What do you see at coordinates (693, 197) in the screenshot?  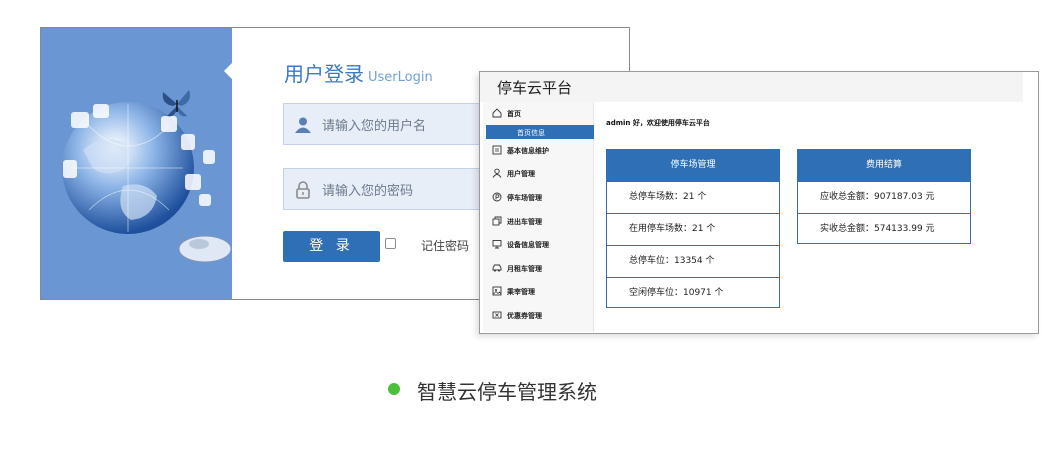 I see `stat-row-total-lots: 总停车场数：21 个` at bounding box center [693, 197].